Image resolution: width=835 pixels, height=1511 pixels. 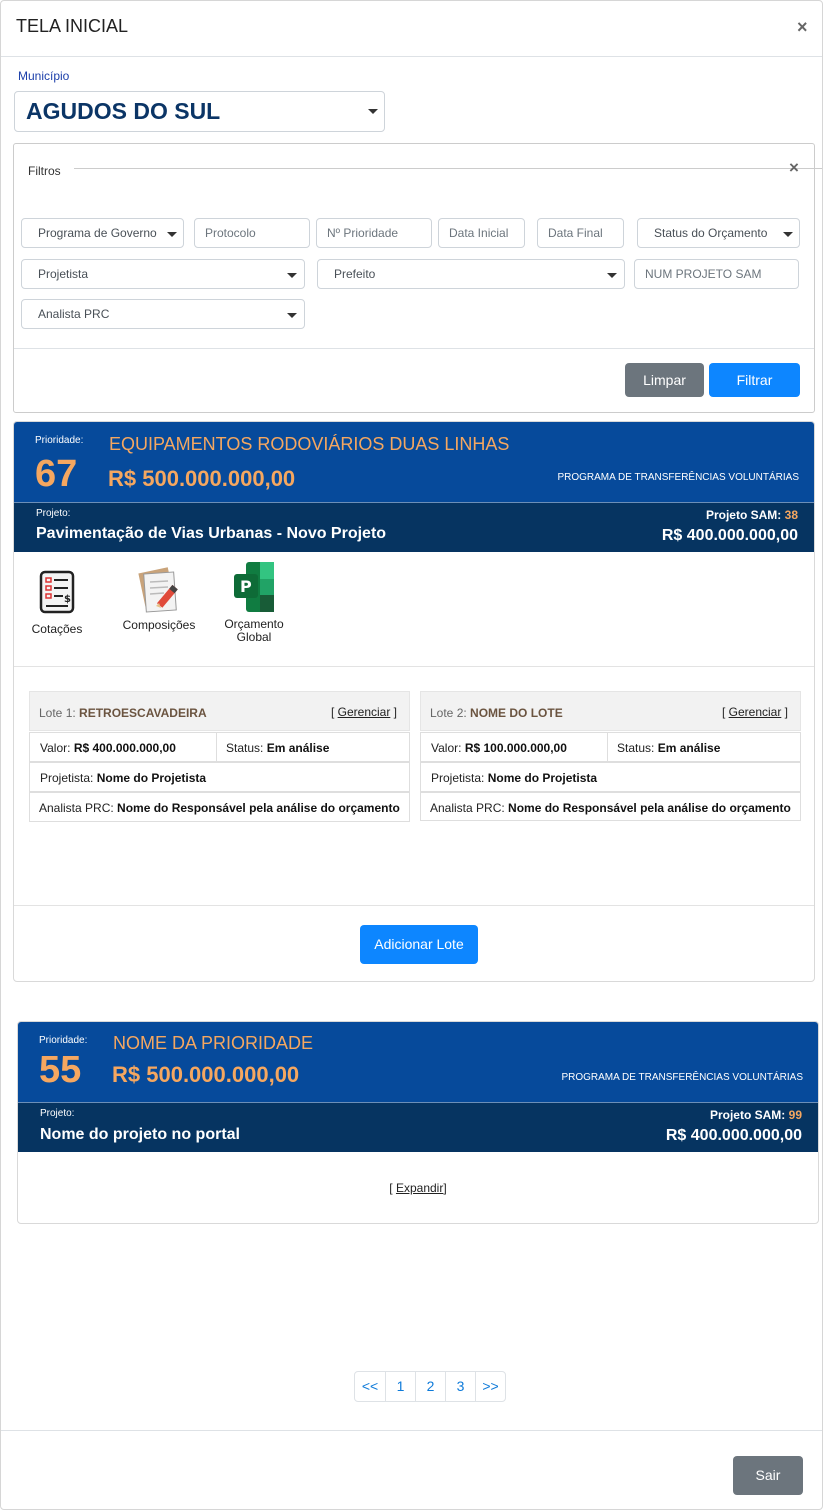 What do you see at coordinates (419, 944) in the screenshot?
I see `add-lote-button: Adicionar Lote` at bounding box center [419, 944].